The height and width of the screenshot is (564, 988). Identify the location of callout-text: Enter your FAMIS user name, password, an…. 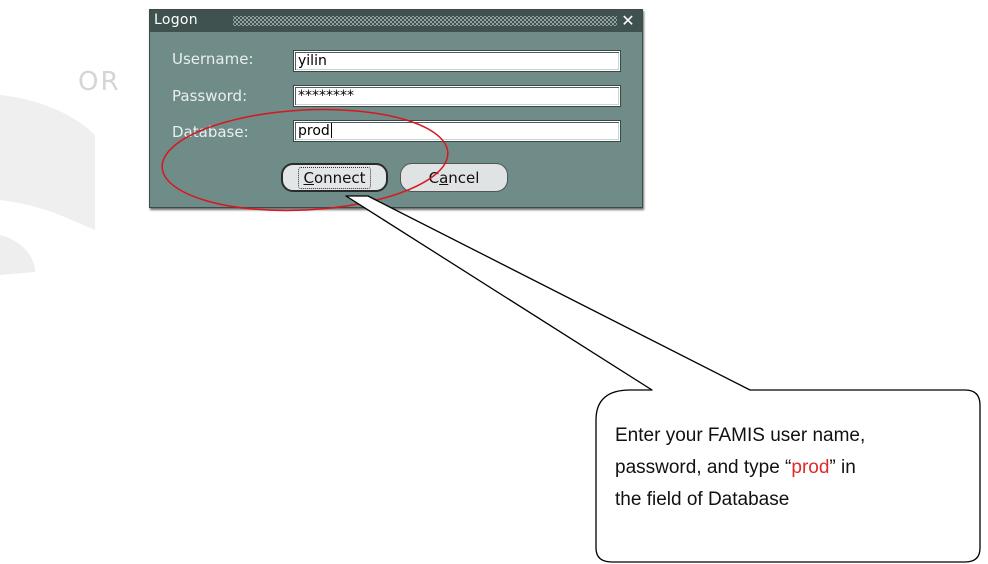
(795, 468).